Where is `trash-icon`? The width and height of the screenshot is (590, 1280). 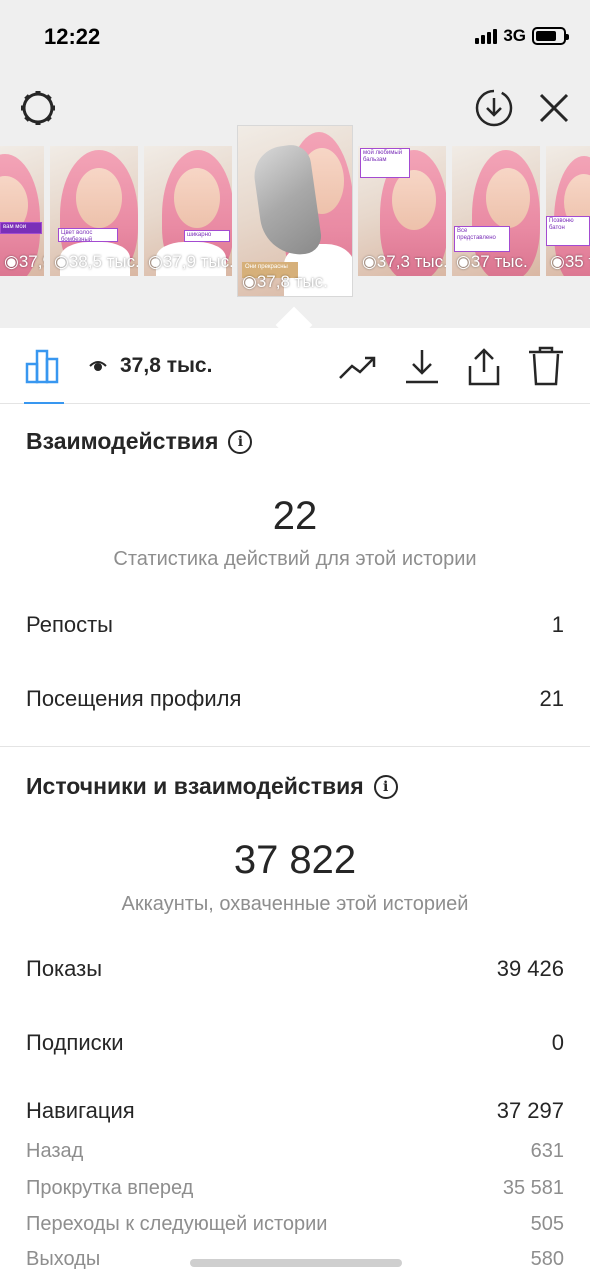
trash-icon is located at coordinates (546, 366).